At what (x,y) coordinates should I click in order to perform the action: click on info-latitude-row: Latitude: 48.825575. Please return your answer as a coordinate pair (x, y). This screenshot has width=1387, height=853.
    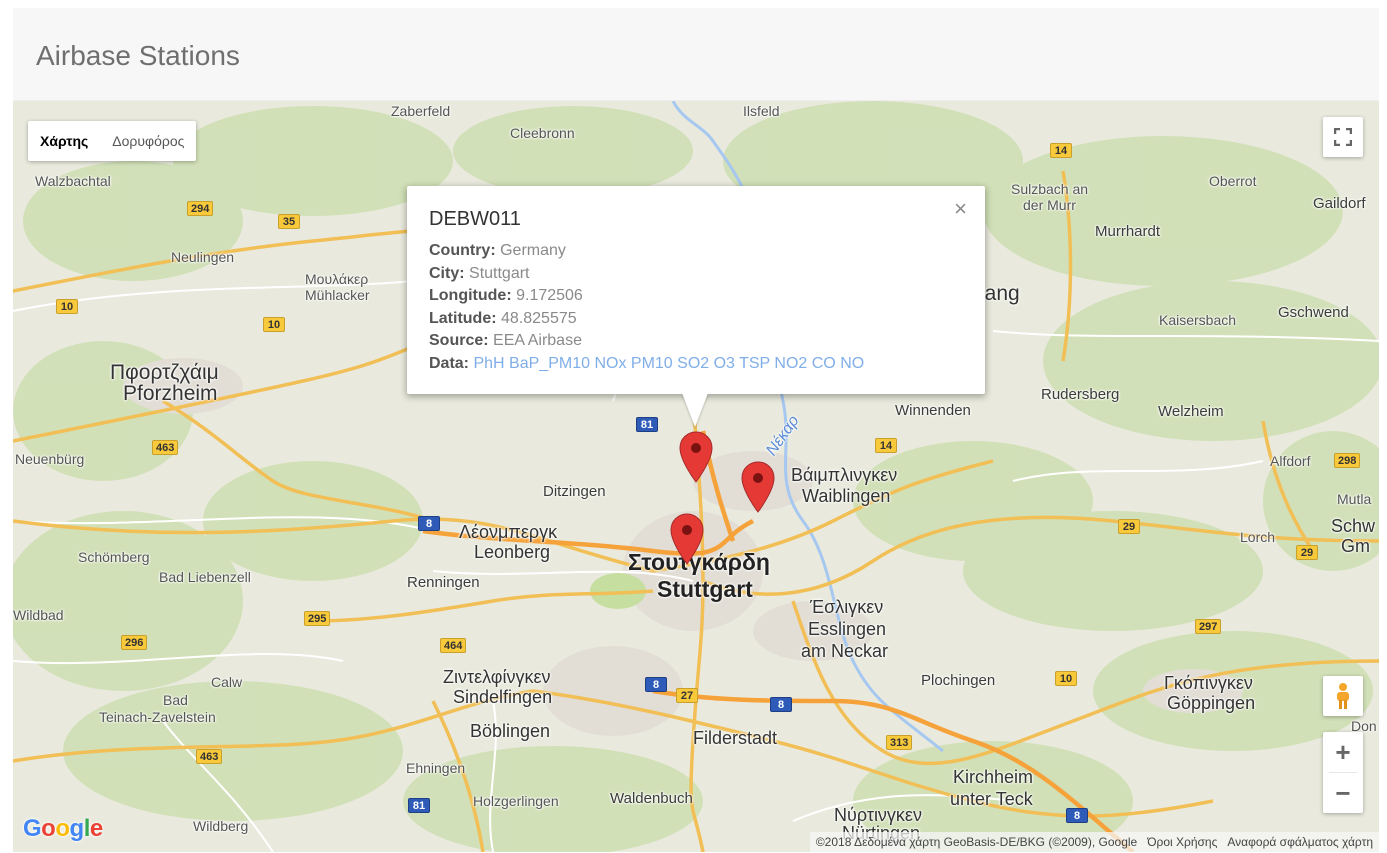
    Looking at the image, I should click on (696, 319).